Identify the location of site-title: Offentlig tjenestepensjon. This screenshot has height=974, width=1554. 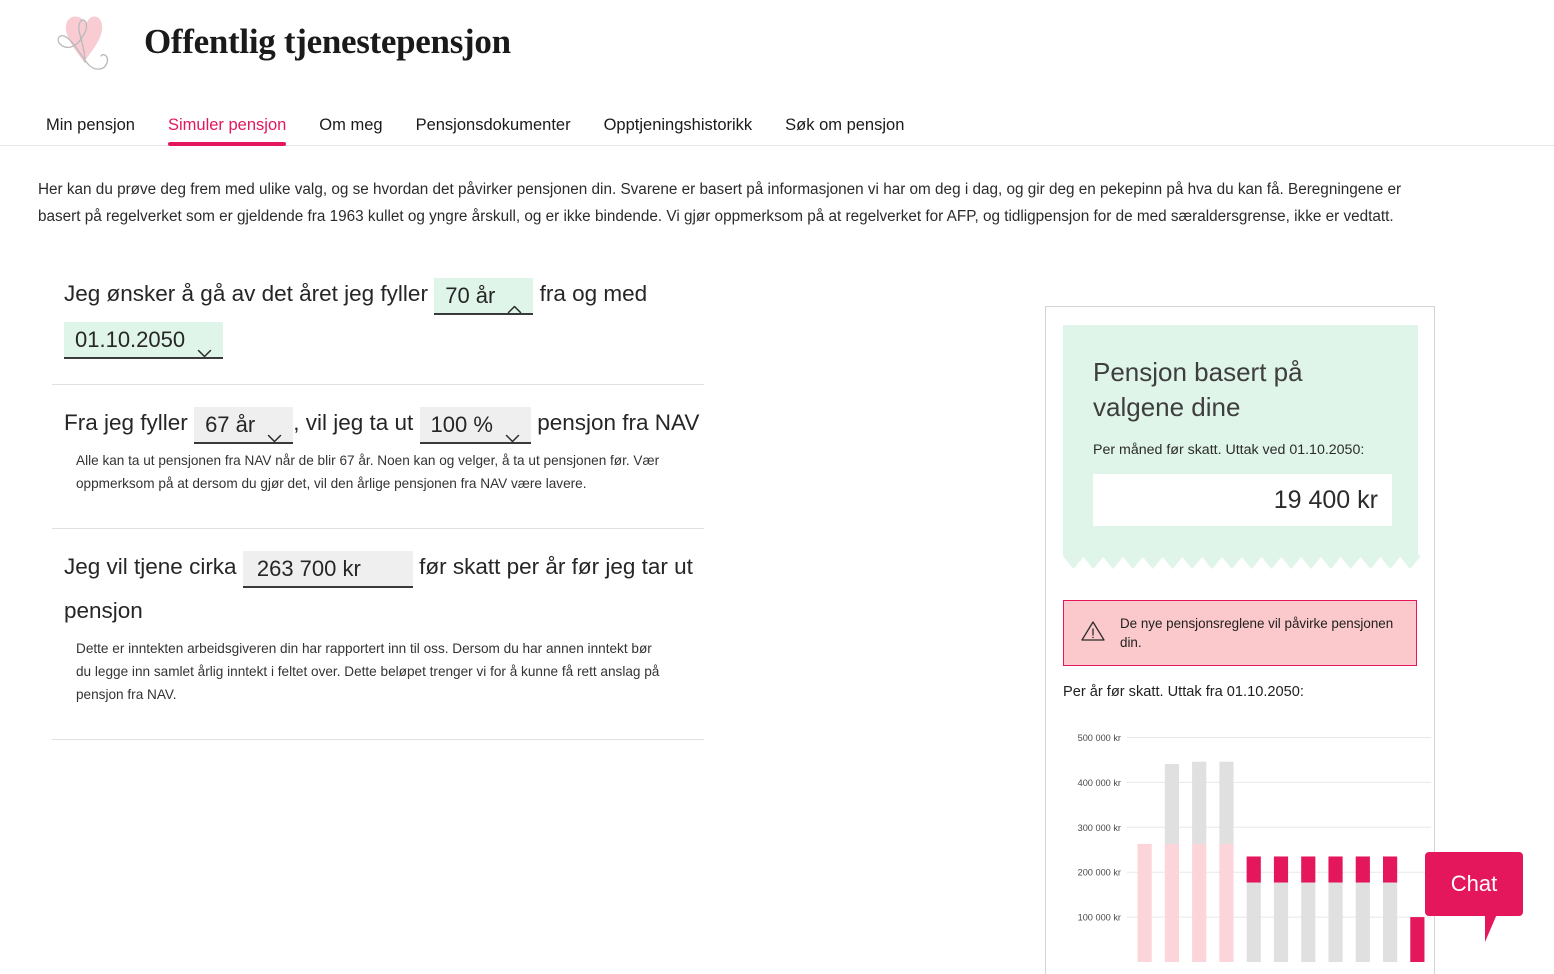
(327, 41).